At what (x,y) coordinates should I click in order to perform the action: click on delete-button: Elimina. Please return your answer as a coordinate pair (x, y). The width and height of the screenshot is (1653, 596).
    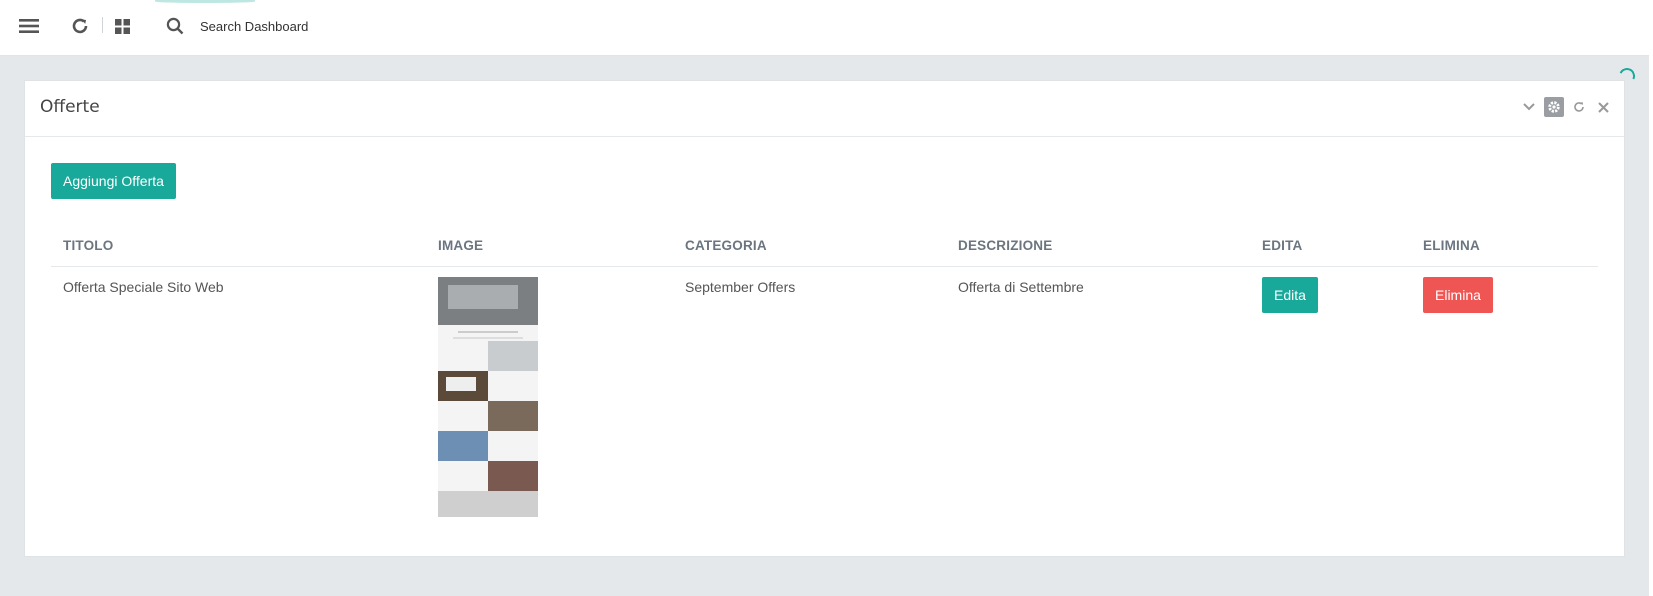
    Looking at the image, I should click on (1458, 294).